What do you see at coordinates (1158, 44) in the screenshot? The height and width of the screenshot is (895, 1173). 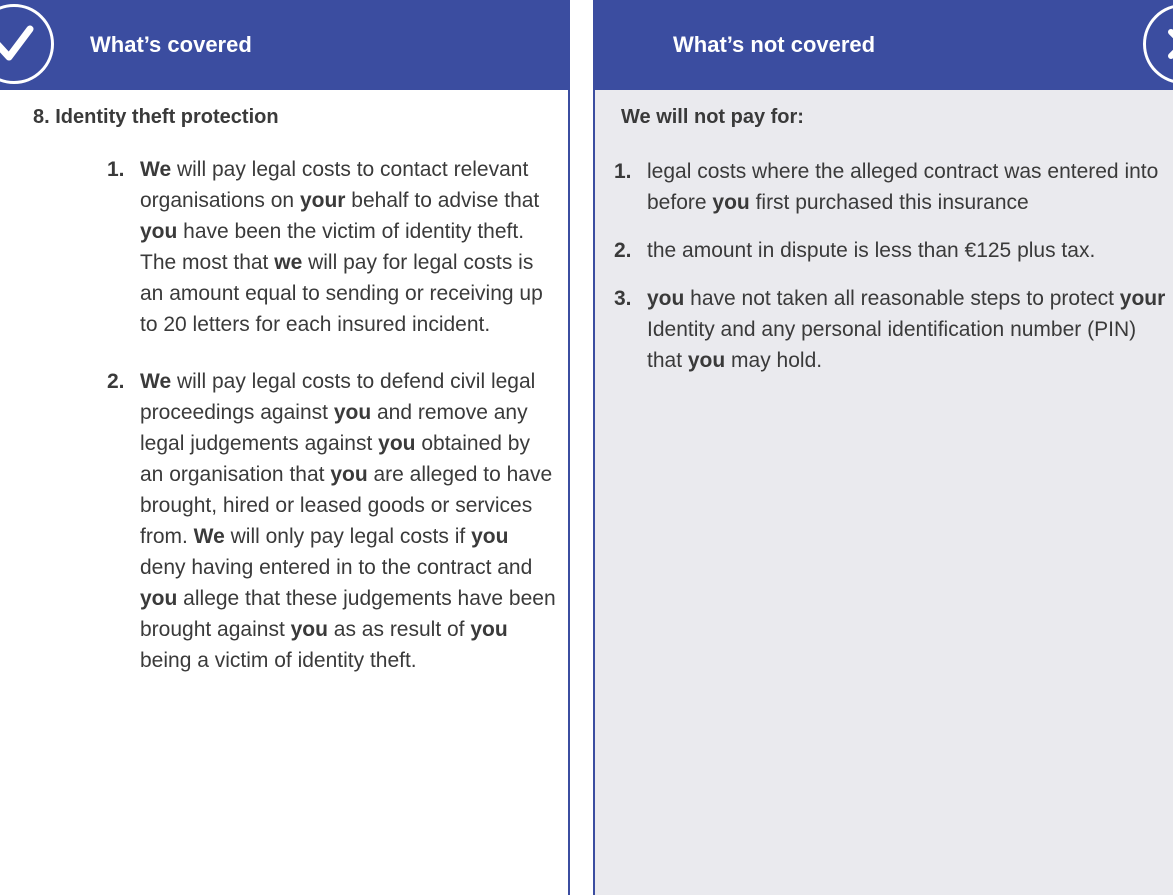 I see `cross-icon` at bounding box center [1158, 44].